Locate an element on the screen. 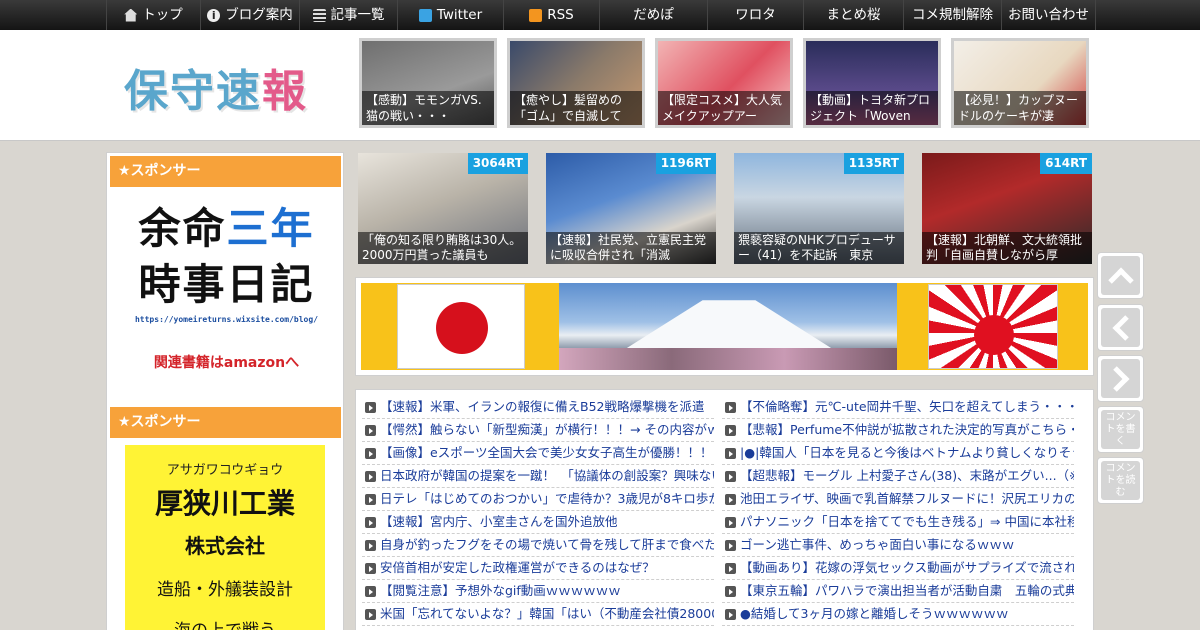 The image size is (1200, 630). nav-item-blog-guide: ブログ案内 is located at coordinates (249, 15).